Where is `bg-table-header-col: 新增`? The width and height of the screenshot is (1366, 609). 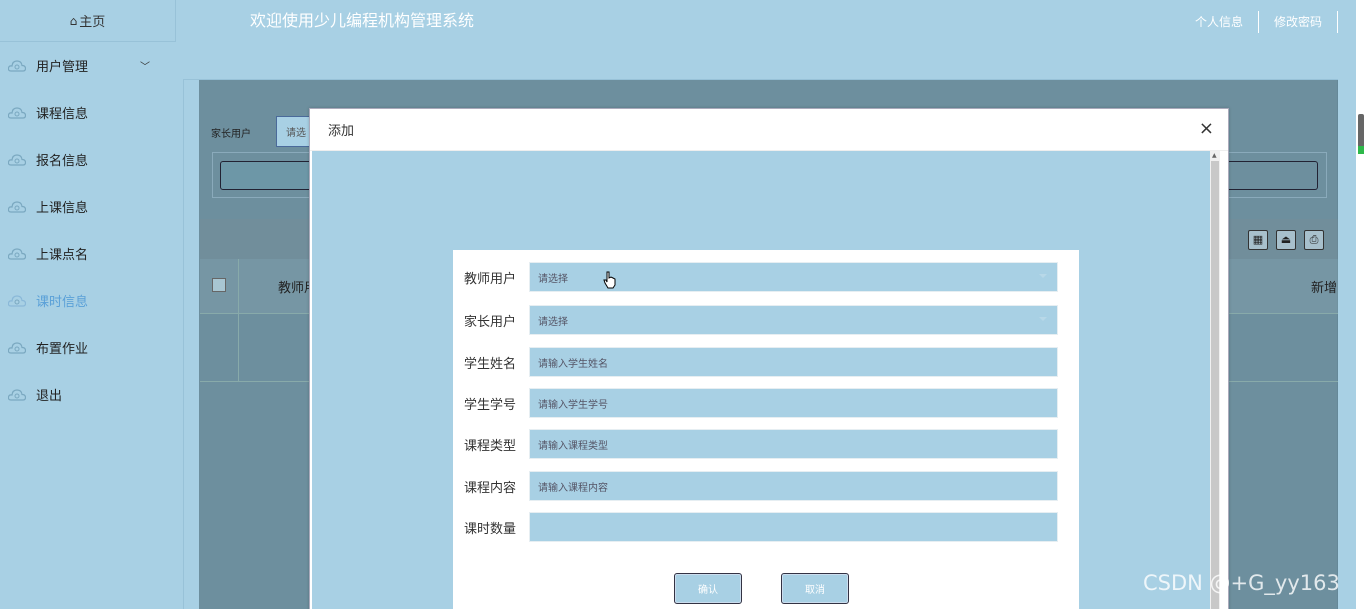
bg-table-header-col: 新增 is located at coordinates (1324, 288).